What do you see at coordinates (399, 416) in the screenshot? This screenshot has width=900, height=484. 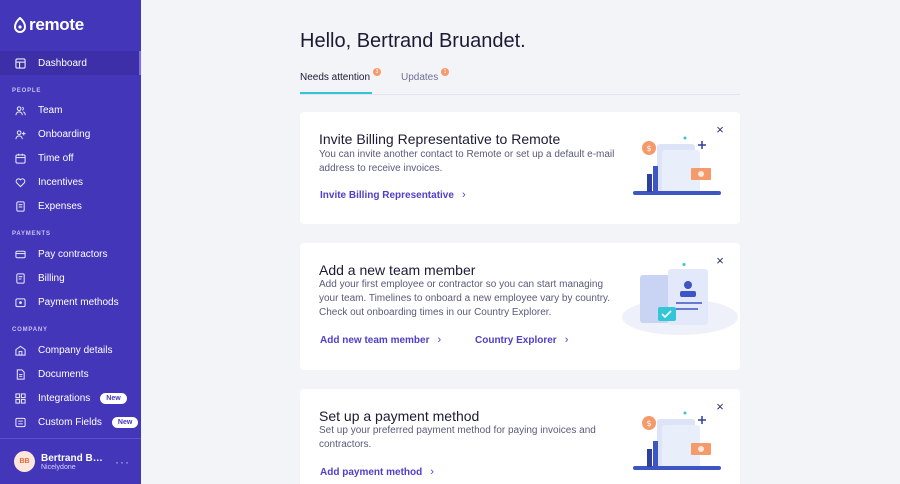 I see `card-title: Set up a payment method` at bounding box center [399, 416].